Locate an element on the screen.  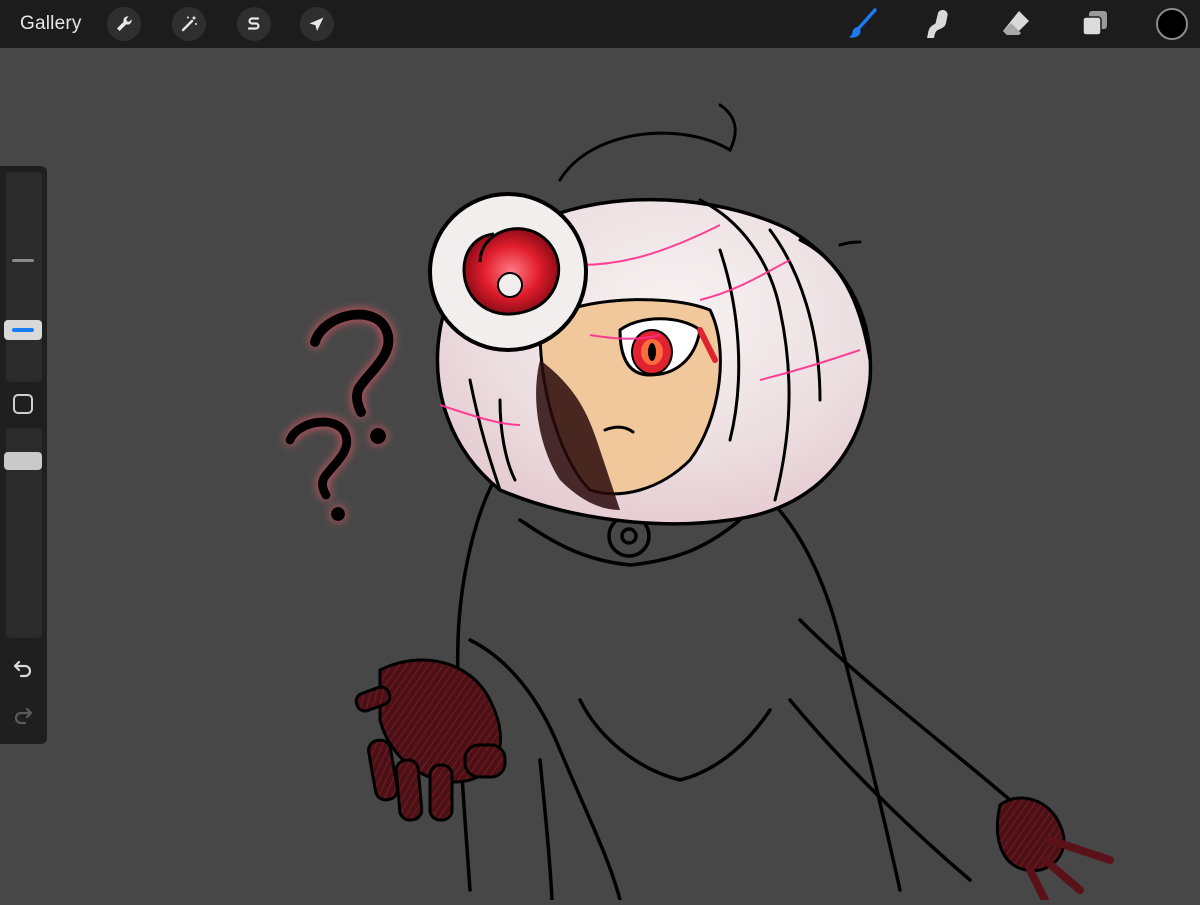
brush-opacity-thumb is located at coordinates (23, 461).